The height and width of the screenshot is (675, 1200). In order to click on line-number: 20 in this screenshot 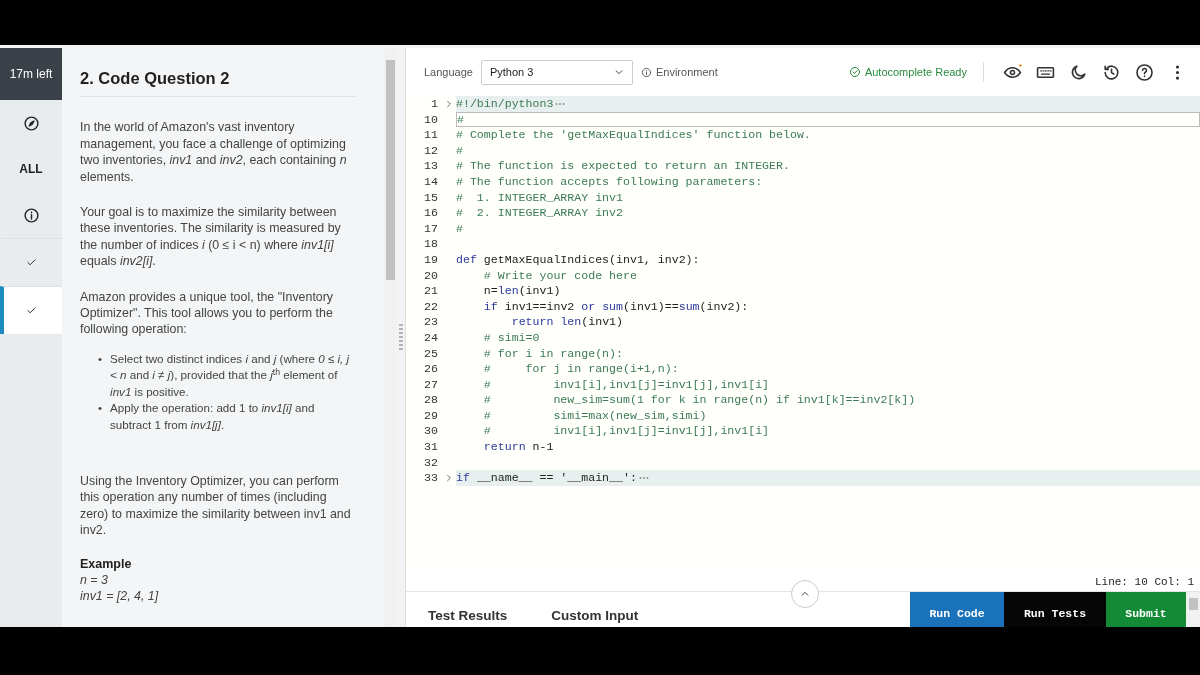, I will do `click(431, 275)`.